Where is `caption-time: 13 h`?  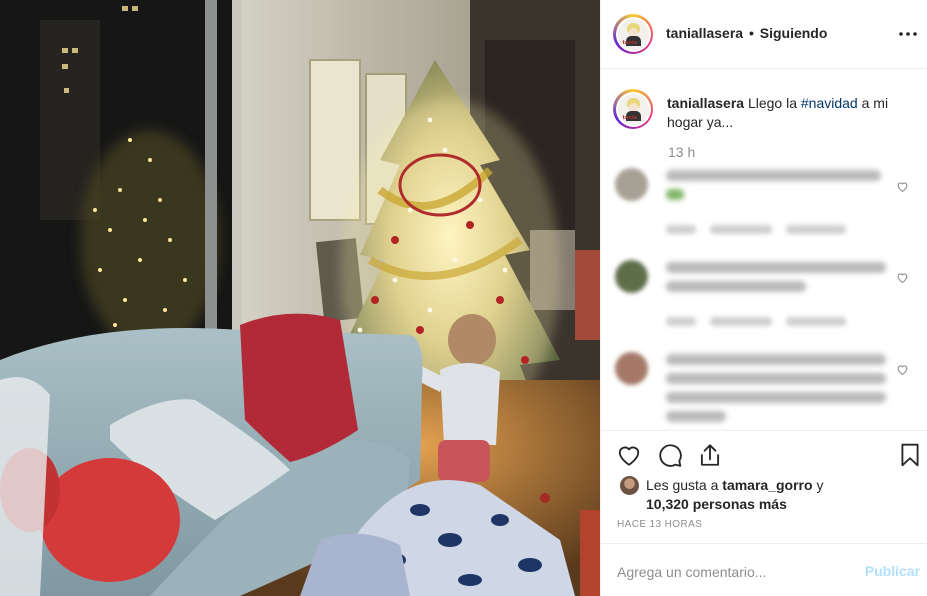
caption-time: 13 h is located at coordinates (681, 152).